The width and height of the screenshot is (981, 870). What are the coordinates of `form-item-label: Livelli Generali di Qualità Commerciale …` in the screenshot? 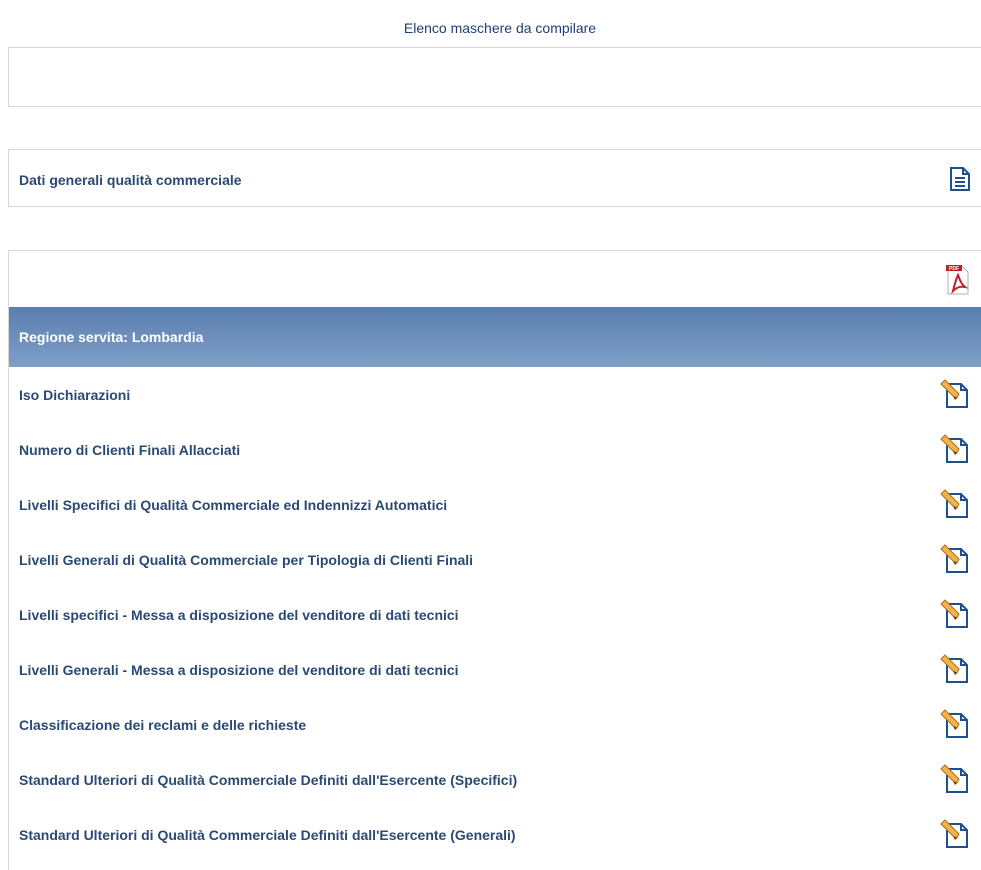 It's located at (246, 560).